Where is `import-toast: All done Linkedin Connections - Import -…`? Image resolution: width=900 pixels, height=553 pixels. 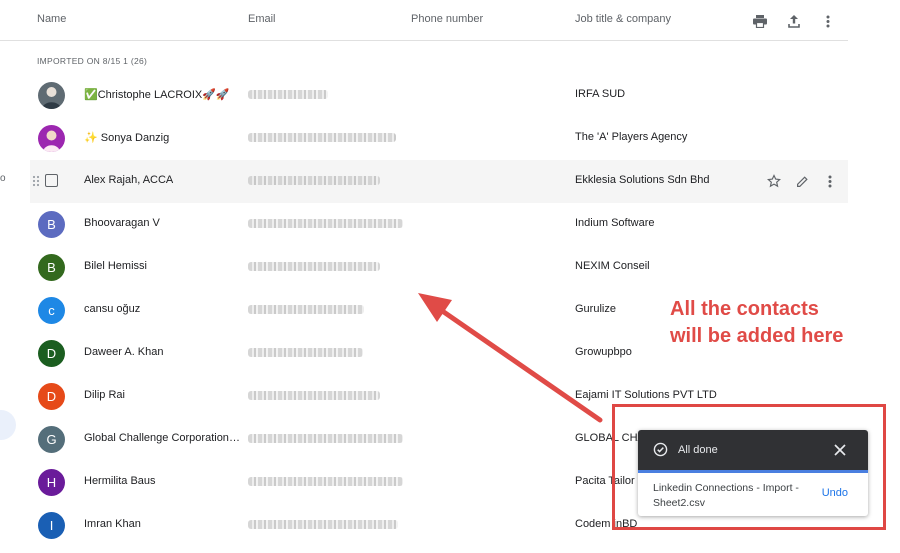
import-toast: All done Linkedin Connections - Import -… is located at coordinates (753, 473).